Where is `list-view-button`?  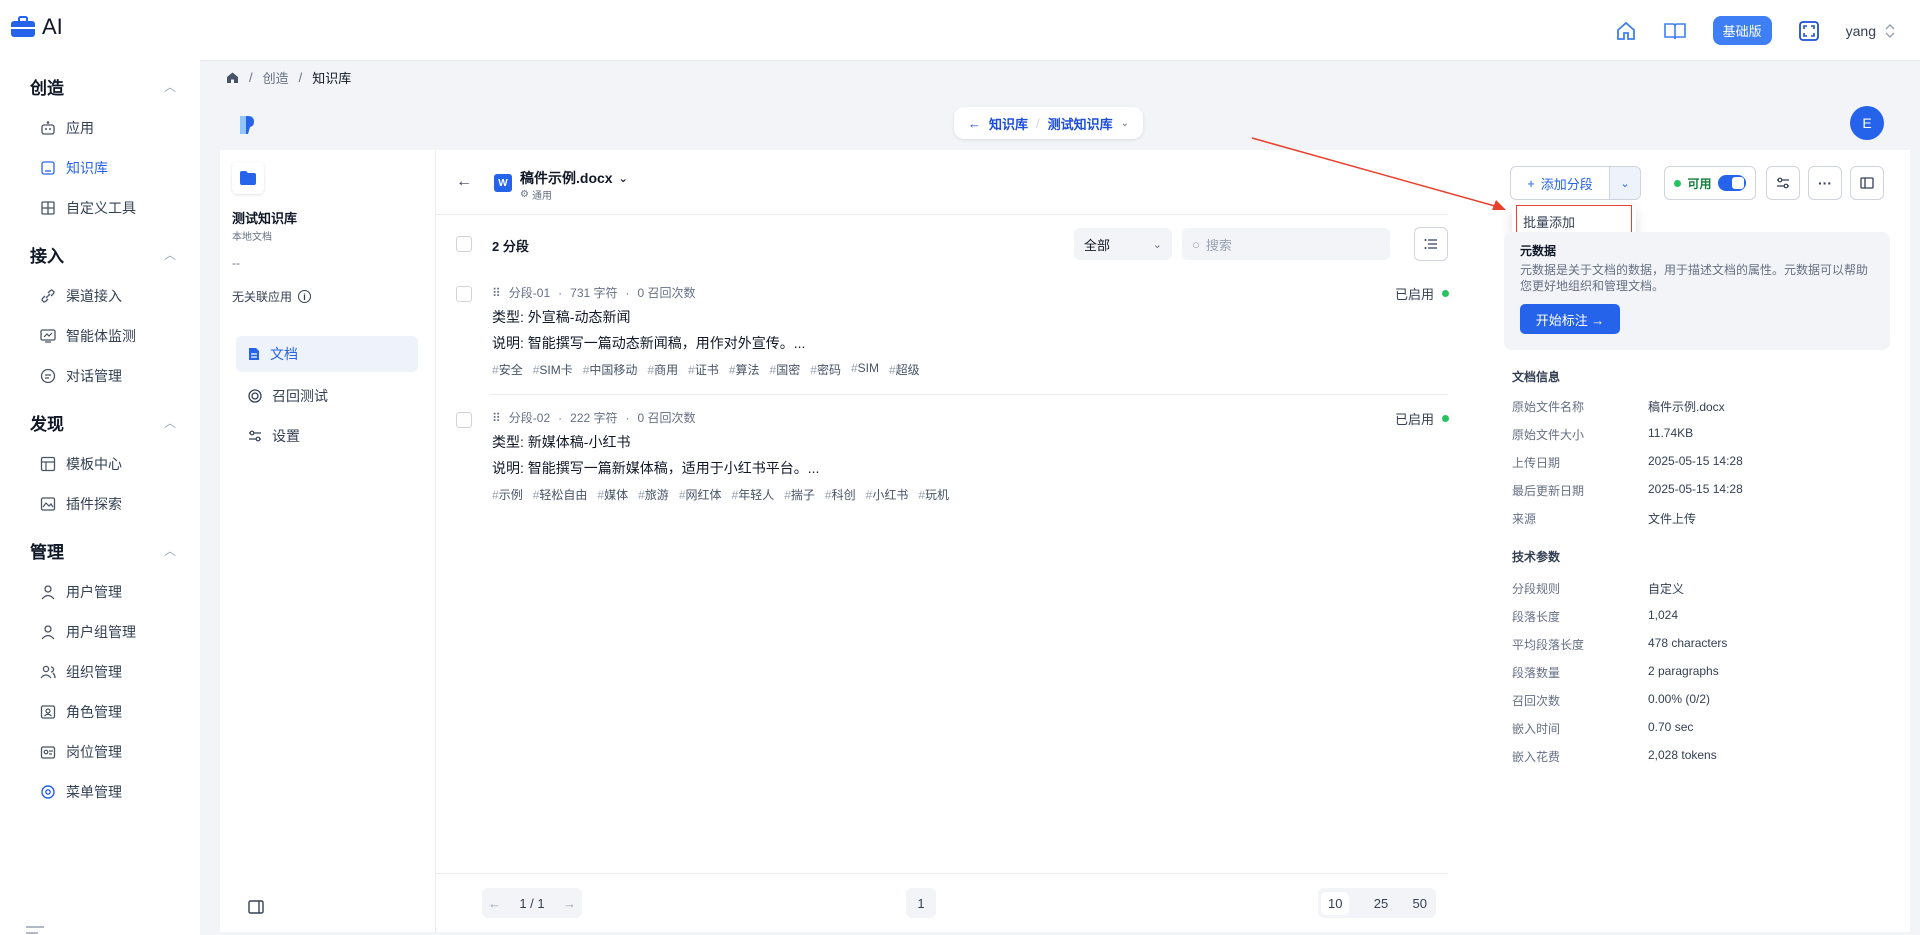 list-view-button is located at coordinates (1431, 244).